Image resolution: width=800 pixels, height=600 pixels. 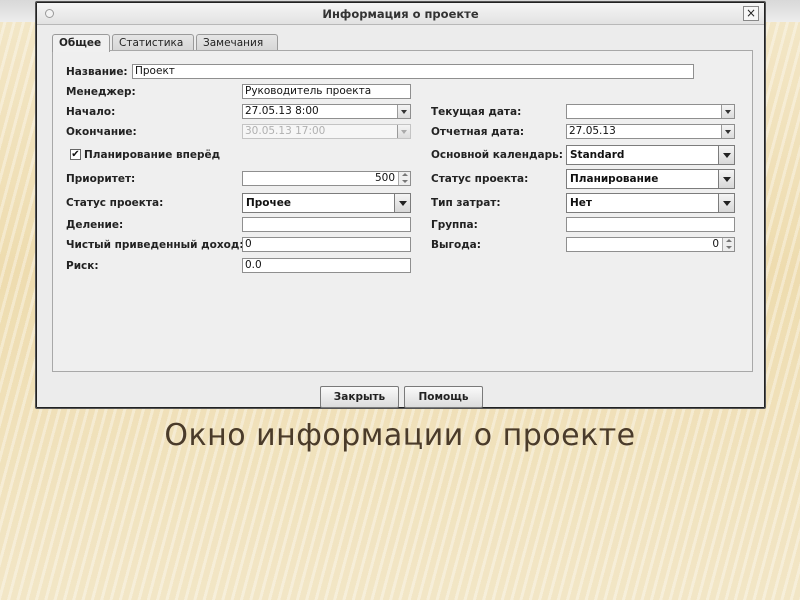 What do you see at coordinates (456, 245) in the screenshot?
I see `benefit-label: Выгода:` at bounding box center [456, 245].